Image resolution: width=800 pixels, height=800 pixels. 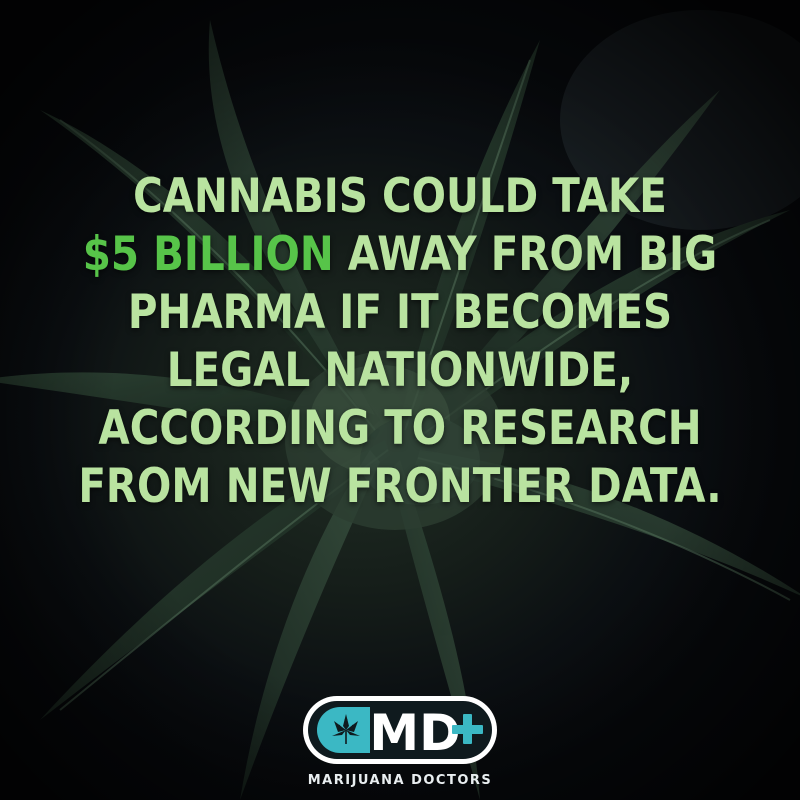 I want to click on headline-line-2: $5 BILLION AWAY FROM BIG, so click(x=400, y=255).